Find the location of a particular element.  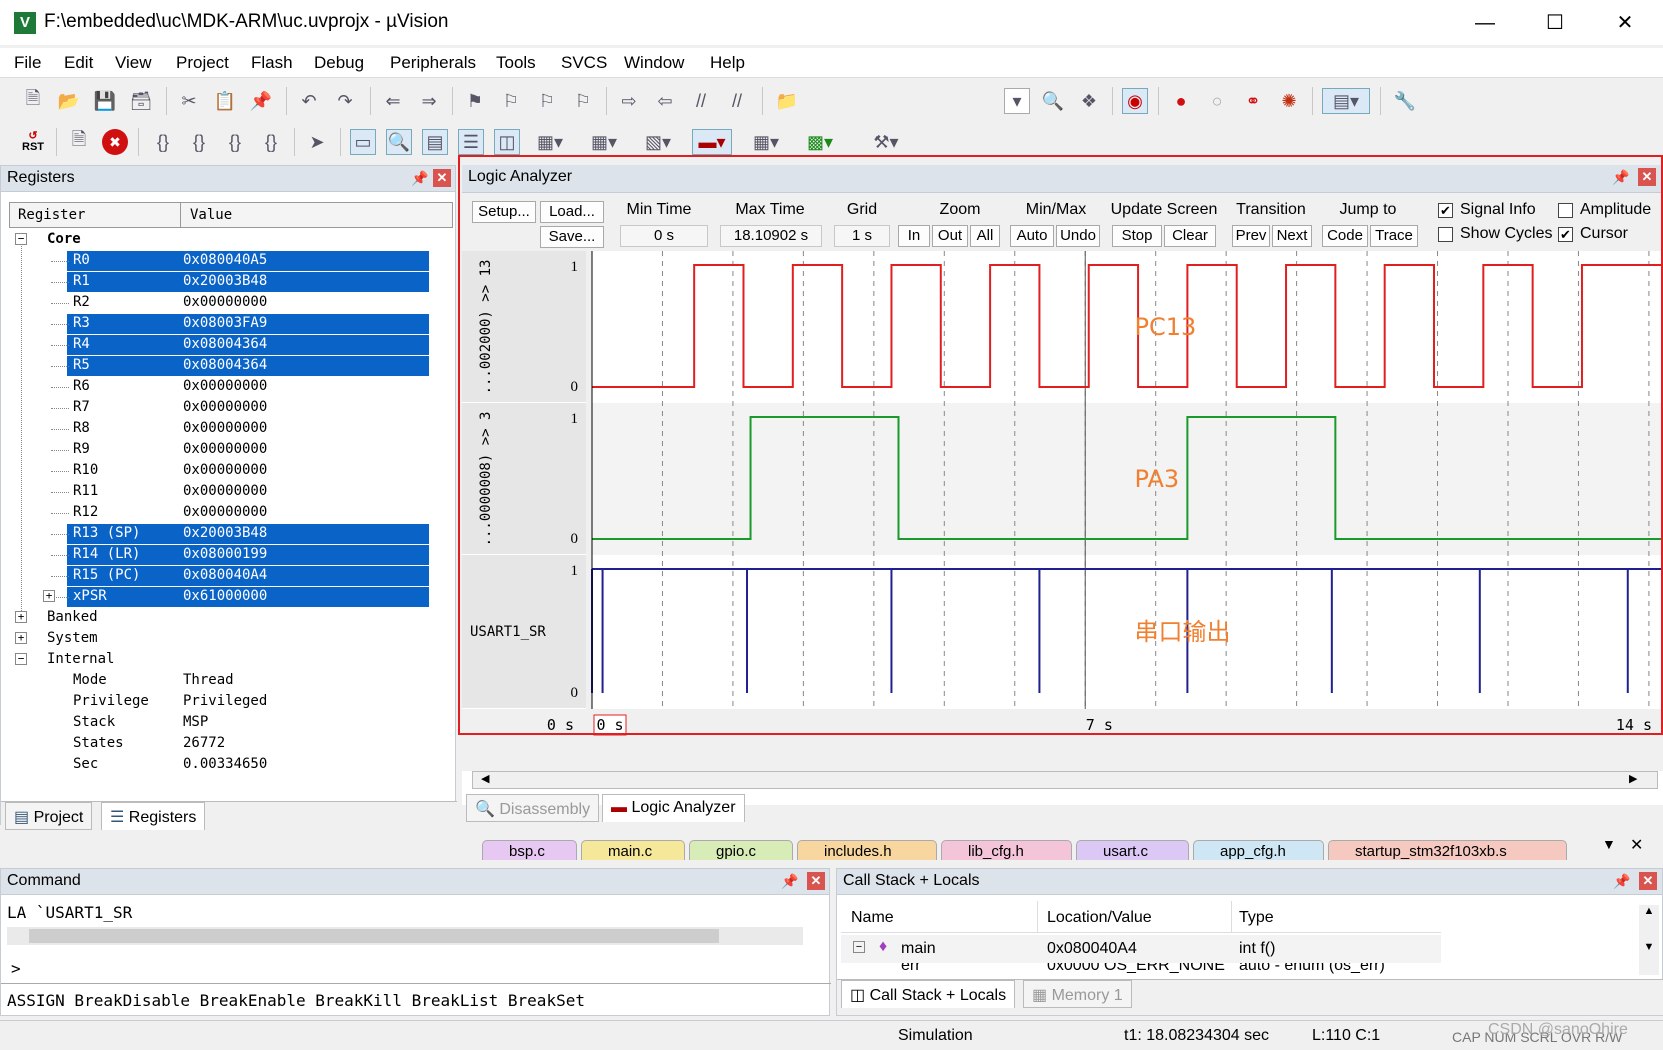

unindent-icon: ⇦ is located at coordinates (665, 101).